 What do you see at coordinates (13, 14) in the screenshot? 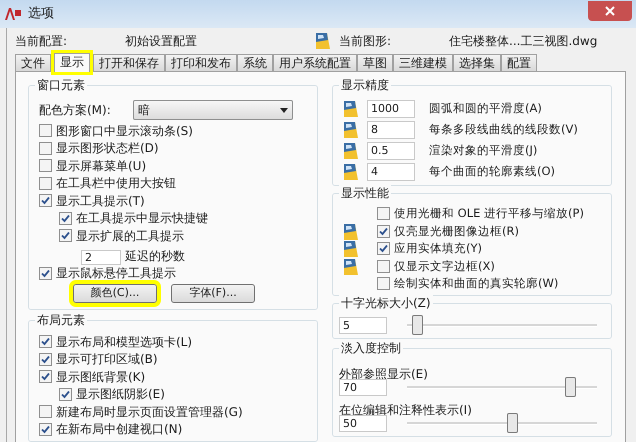
I see `app-logo-icon` at bounding box center [13, 14].